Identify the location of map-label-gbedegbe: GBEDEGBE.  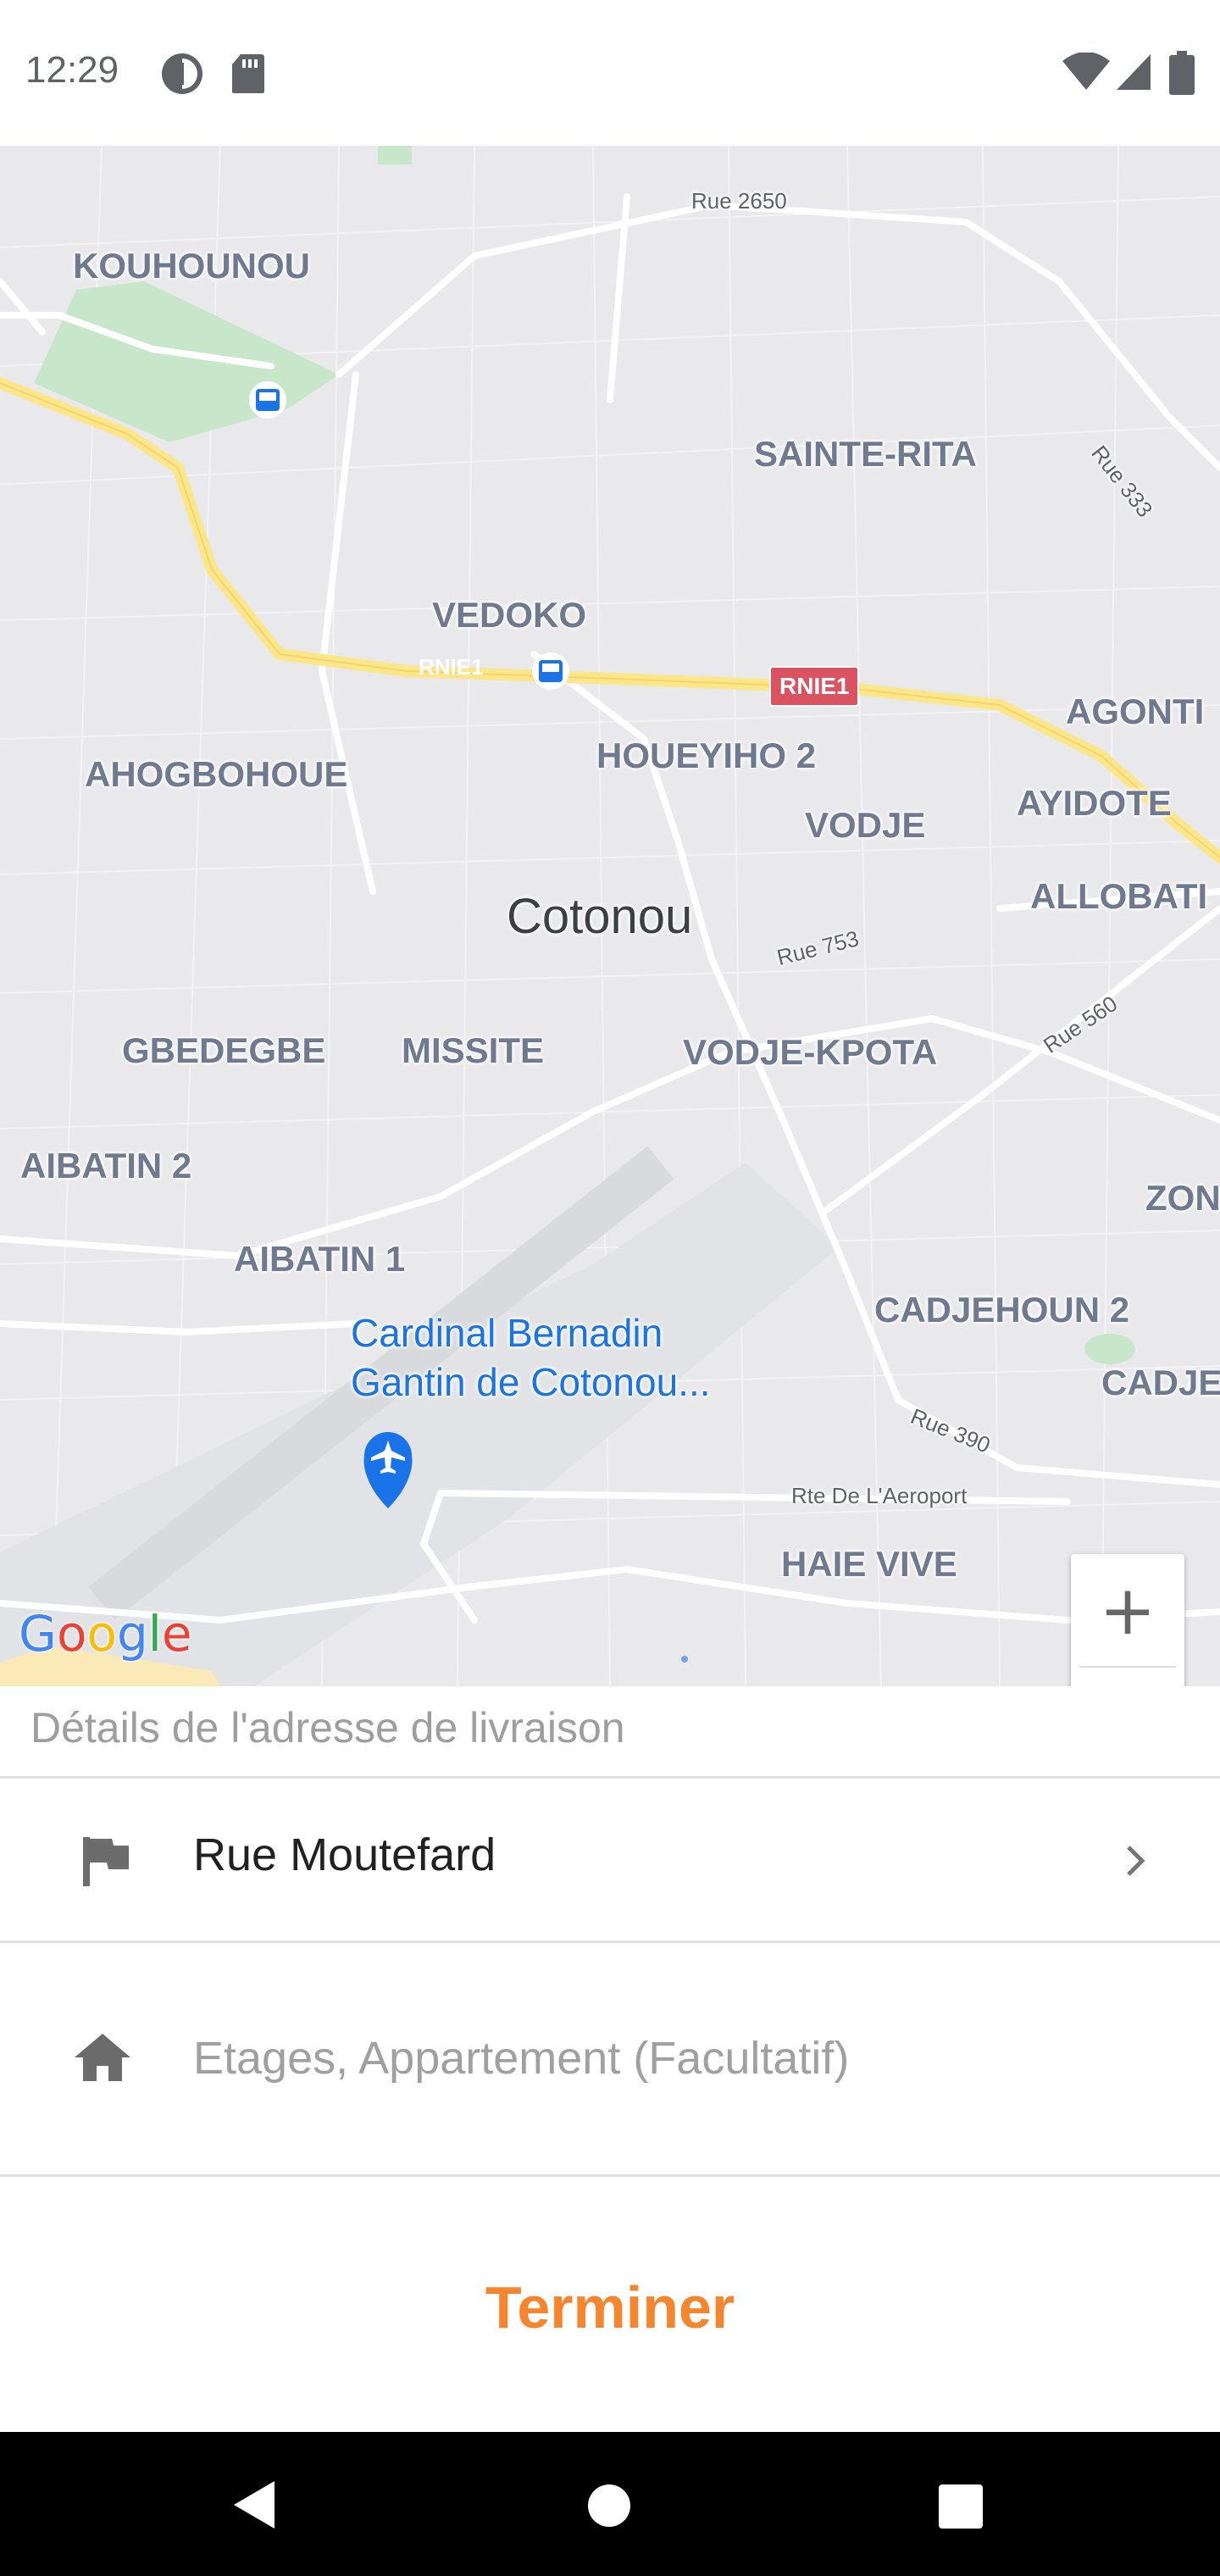
(224, 1050).